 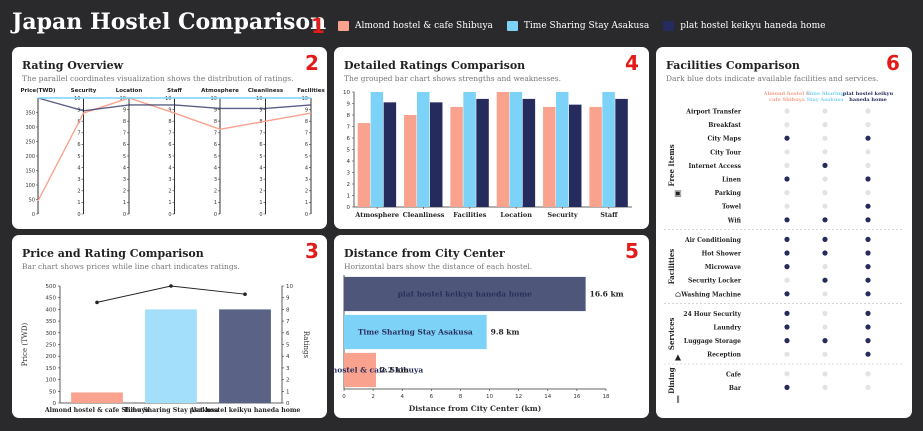 What do you see at coordinates (562, 215) in the screenshot?
I see `category-label: Security` at bounding box center [562, 215].